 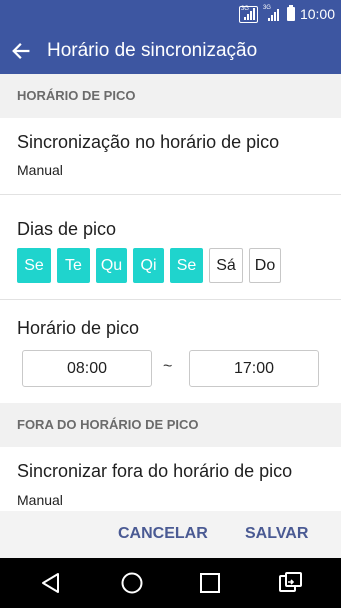 I want to click on peak-sync-value: Manual, so click(x=40, y=170).